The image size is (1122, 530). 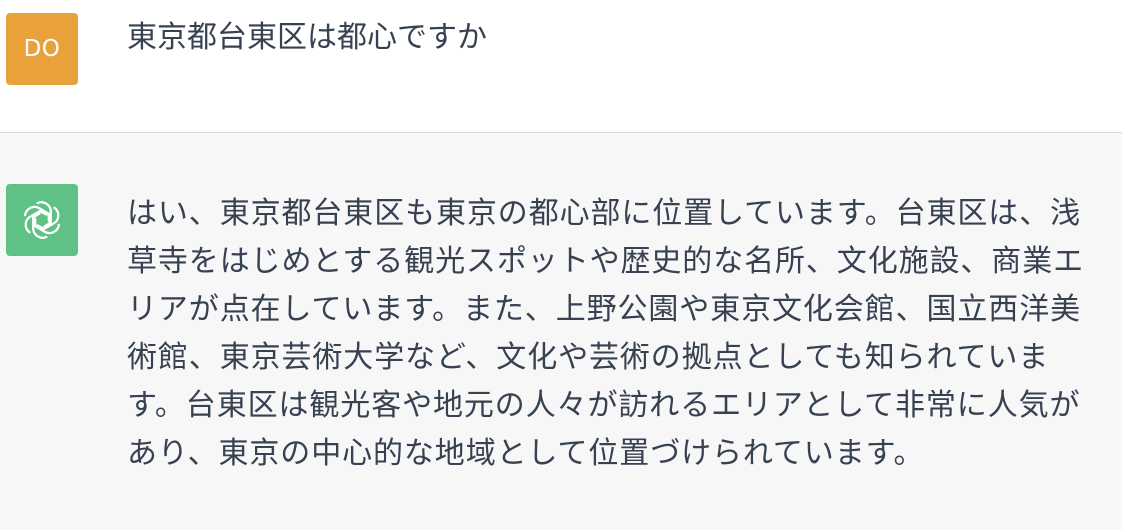 I want to click on assistant-avatar, so click(x=42, y=220).